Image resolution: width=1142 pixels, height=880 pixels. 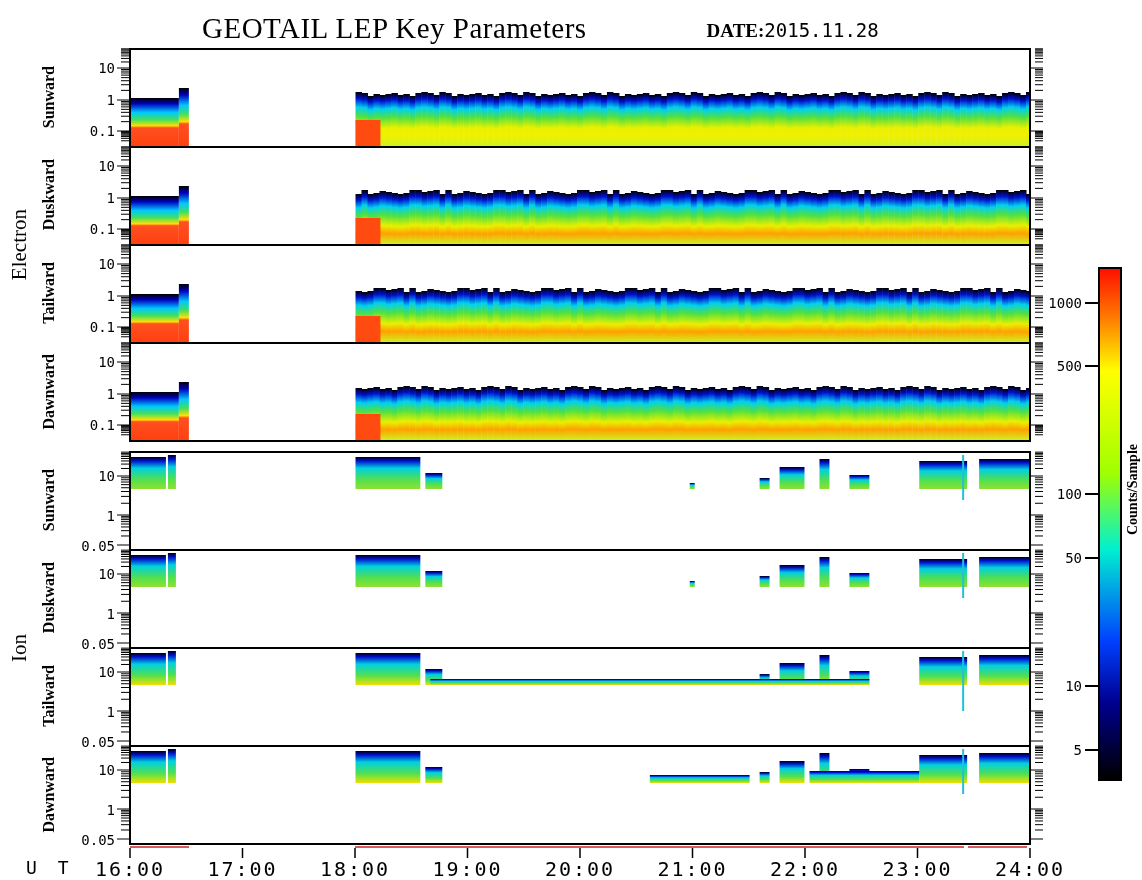 I want to click on time-tick-label: 23:00, so click(x=917, y=868).